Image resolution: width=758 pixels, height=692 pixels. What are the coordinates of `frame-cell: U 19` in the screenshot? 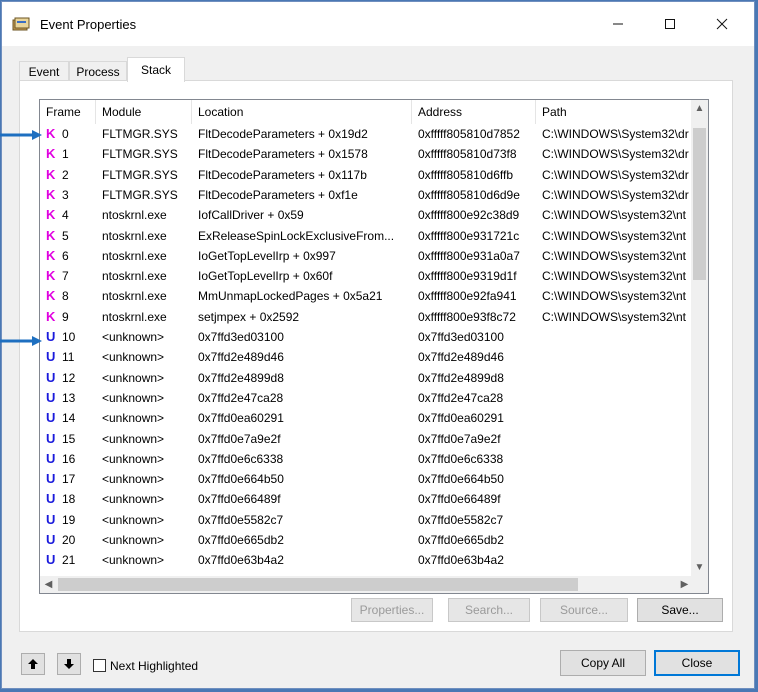 It's located at (71, 520).